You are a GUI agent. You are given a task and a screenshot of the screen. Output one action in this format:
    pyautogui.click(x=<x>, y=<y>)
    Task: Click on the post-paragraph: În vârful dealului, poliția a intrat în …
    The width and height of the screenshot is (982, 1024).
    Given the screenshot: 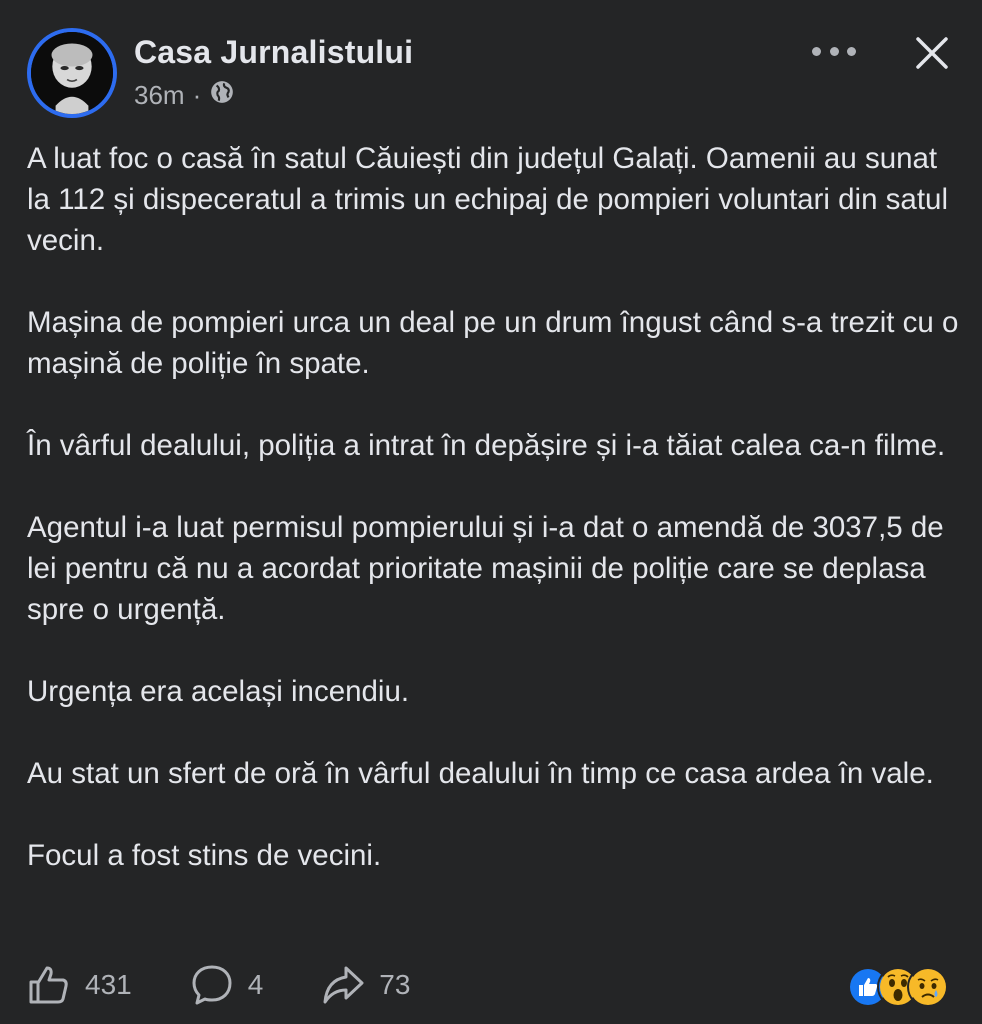 What is the action you would take?
    pyautogui.click(x=486, y=445)
    